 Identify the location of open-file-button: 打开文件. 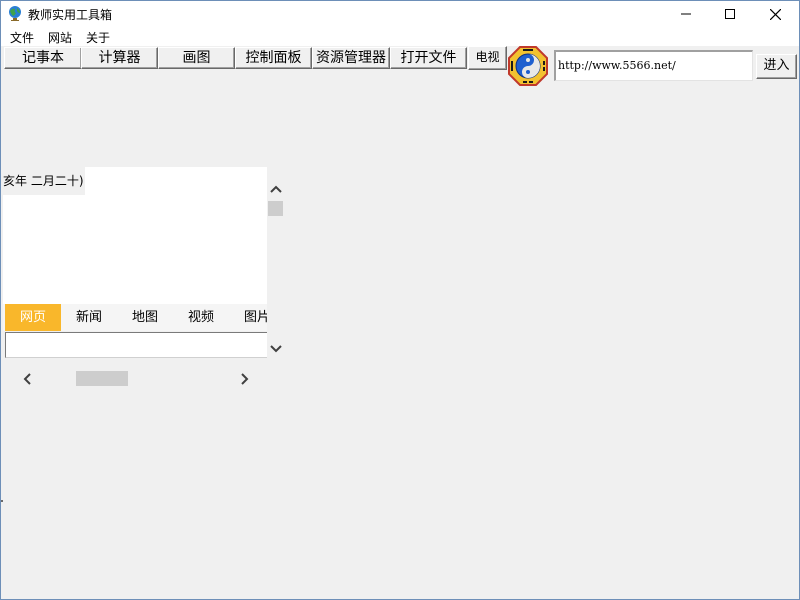
(428, 58).